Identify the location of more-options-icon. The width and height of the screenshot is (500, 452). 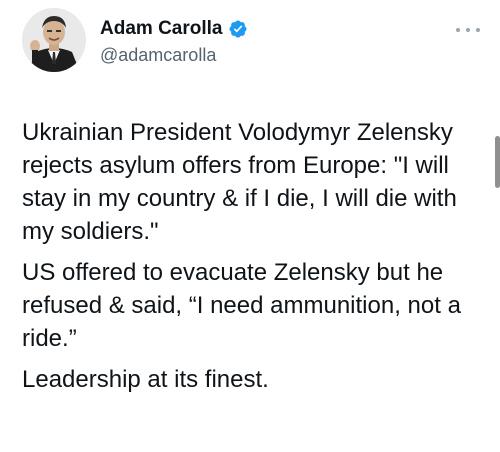
(468, 30).